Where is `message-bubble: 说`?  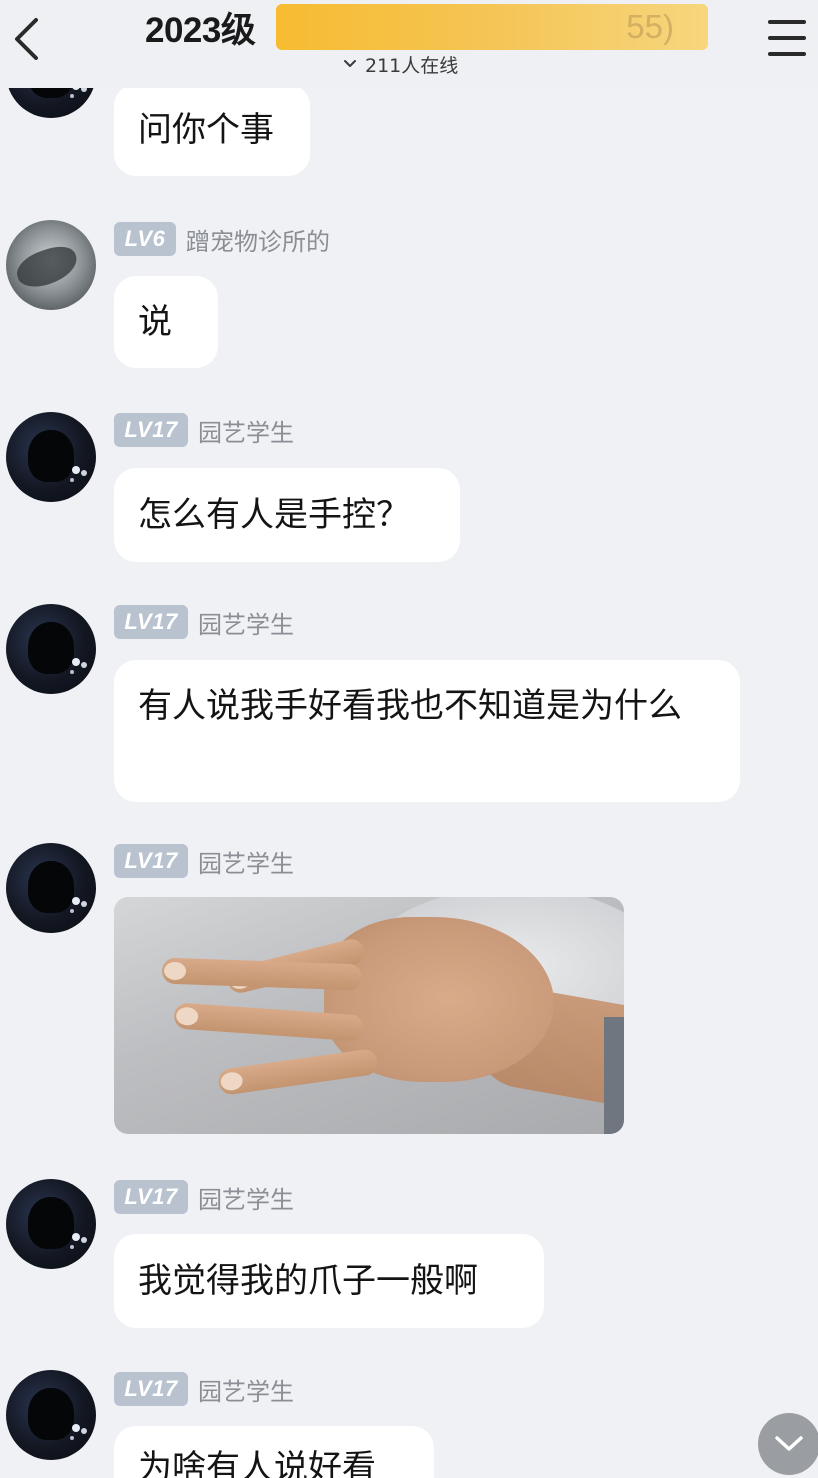 message-bubble: 说 is located at coordinates (166, 322).